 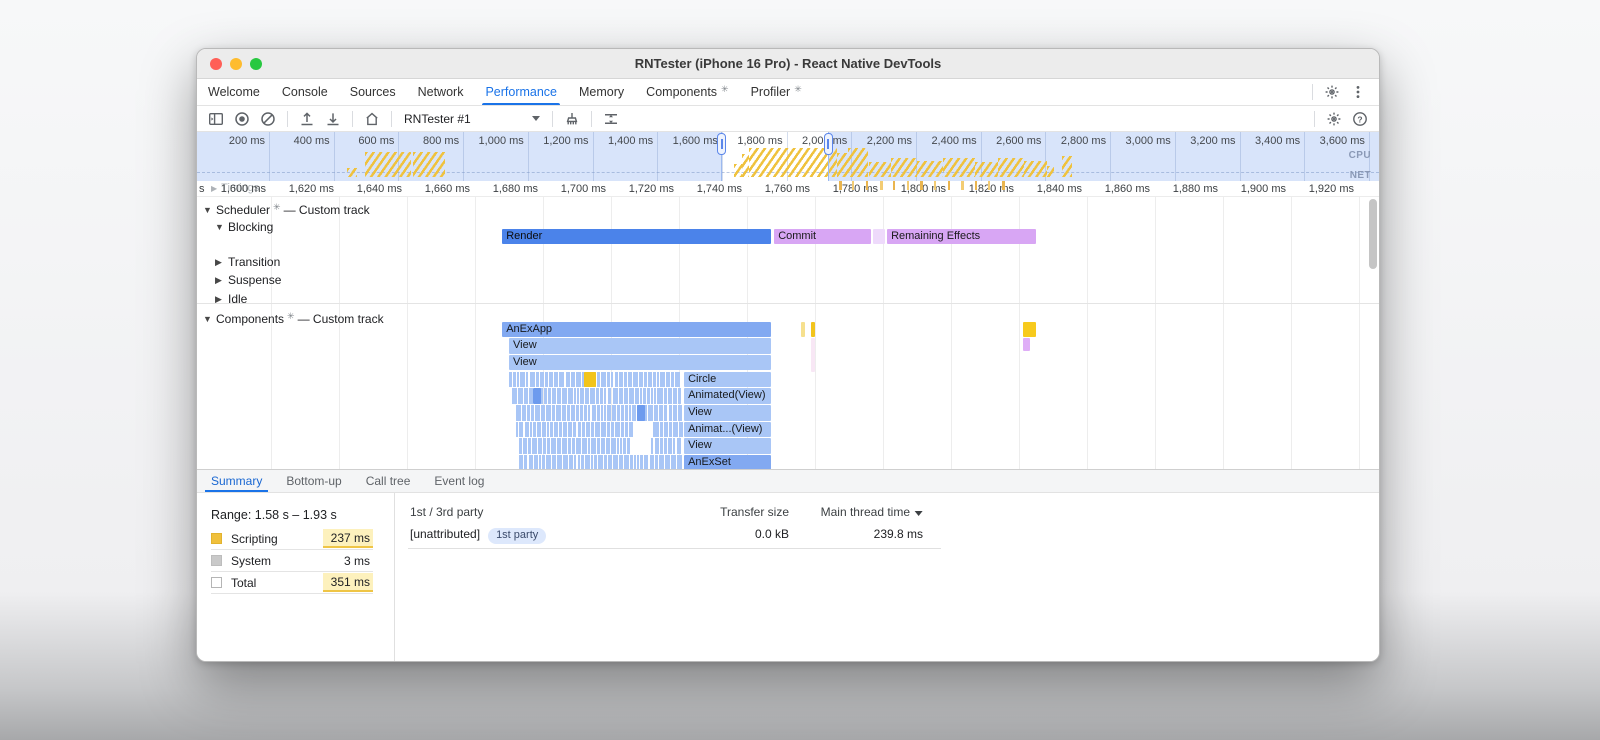 I want to click on flame-mark, so click(x=803, y=329).